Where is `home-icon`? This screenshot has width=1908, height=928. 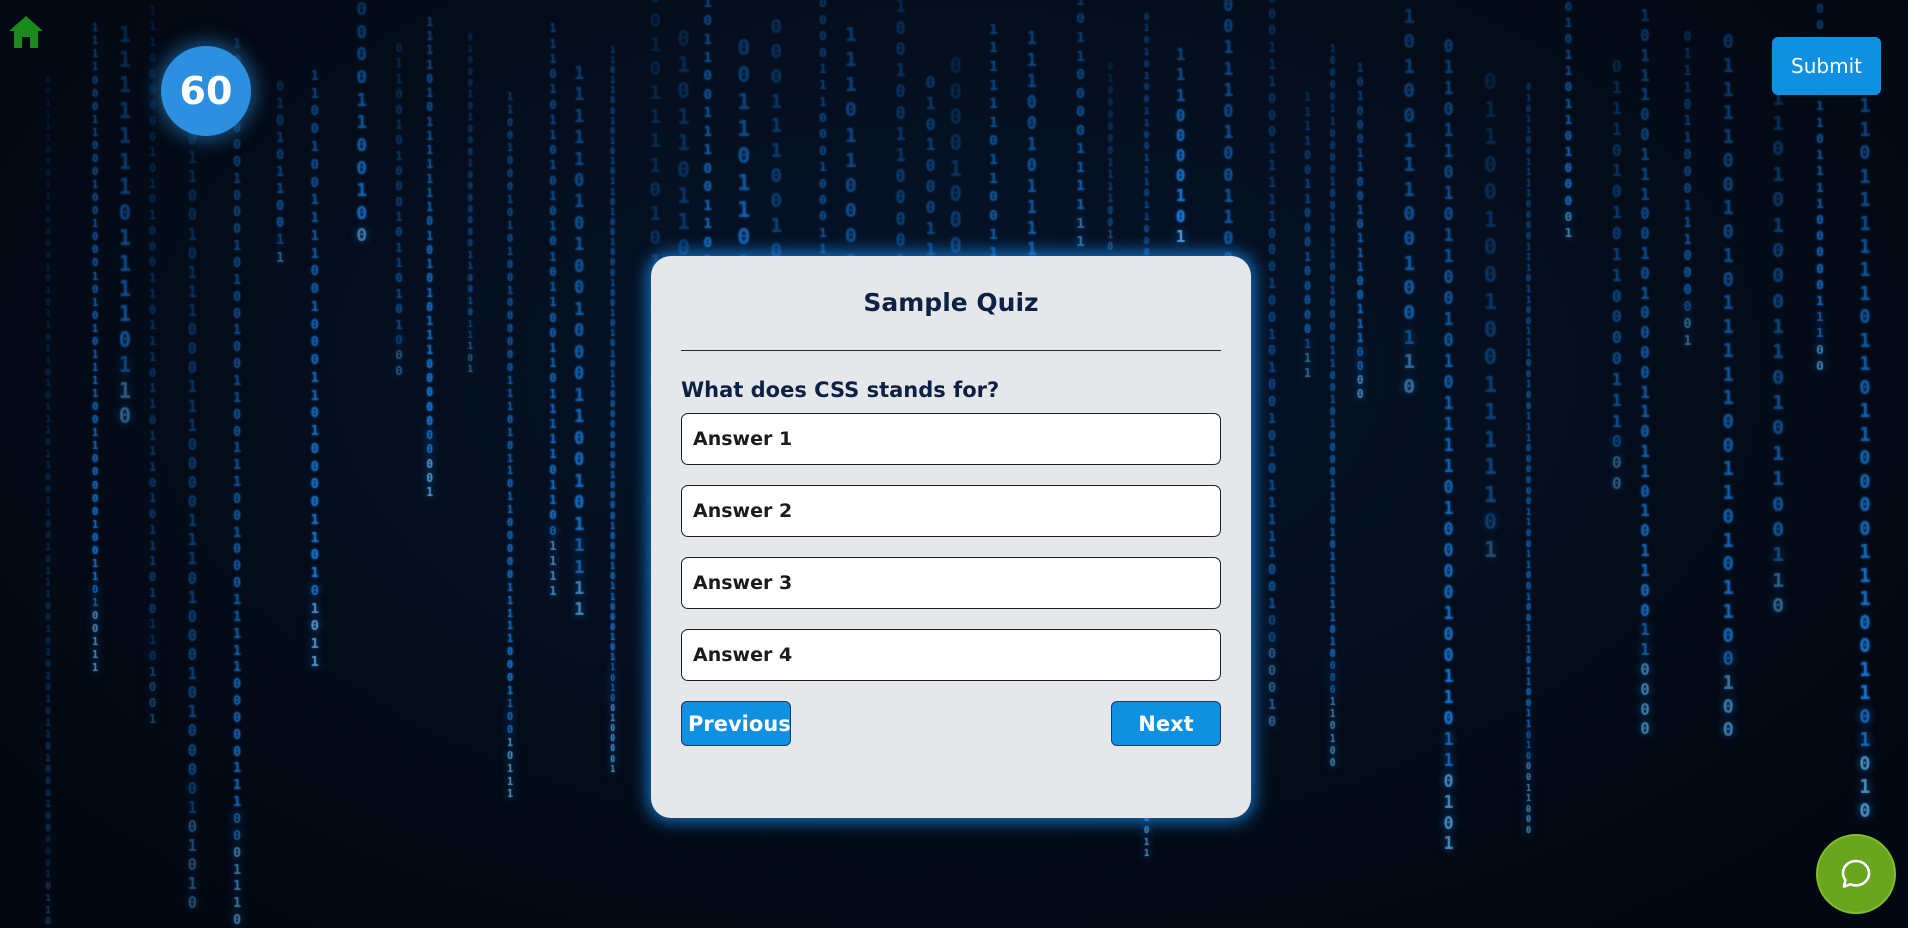
home-icon is located at coordinates (26, 32).